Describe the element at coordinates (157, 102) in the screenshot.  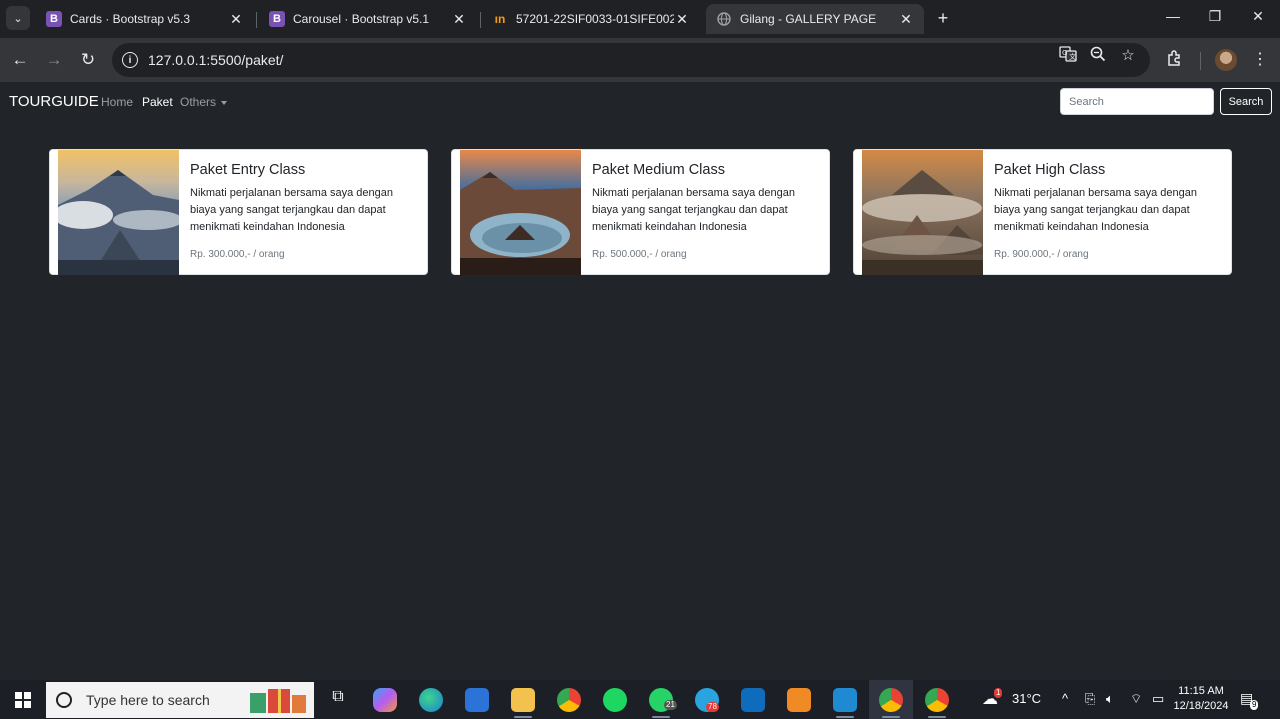
I see `nav-paket-link: Paket` at that location.